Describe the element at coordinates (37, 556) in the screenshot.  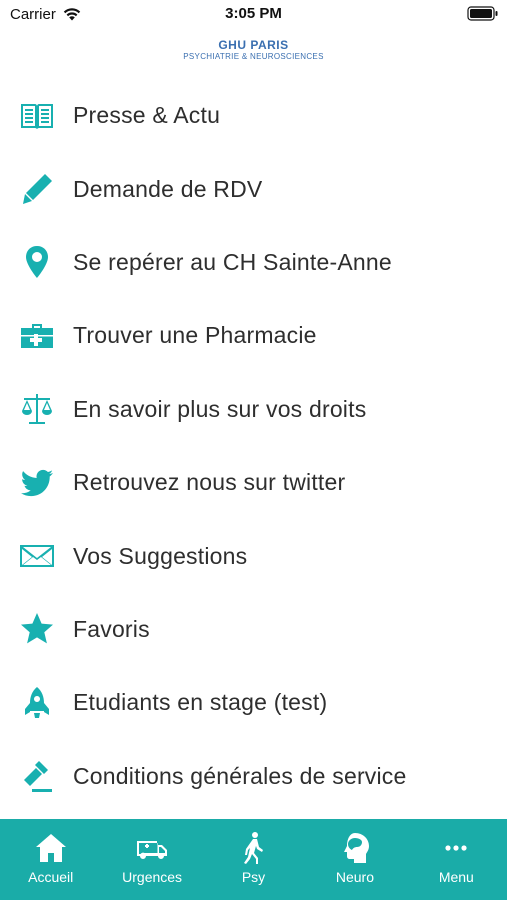
I see `envelope-icon` at that location.